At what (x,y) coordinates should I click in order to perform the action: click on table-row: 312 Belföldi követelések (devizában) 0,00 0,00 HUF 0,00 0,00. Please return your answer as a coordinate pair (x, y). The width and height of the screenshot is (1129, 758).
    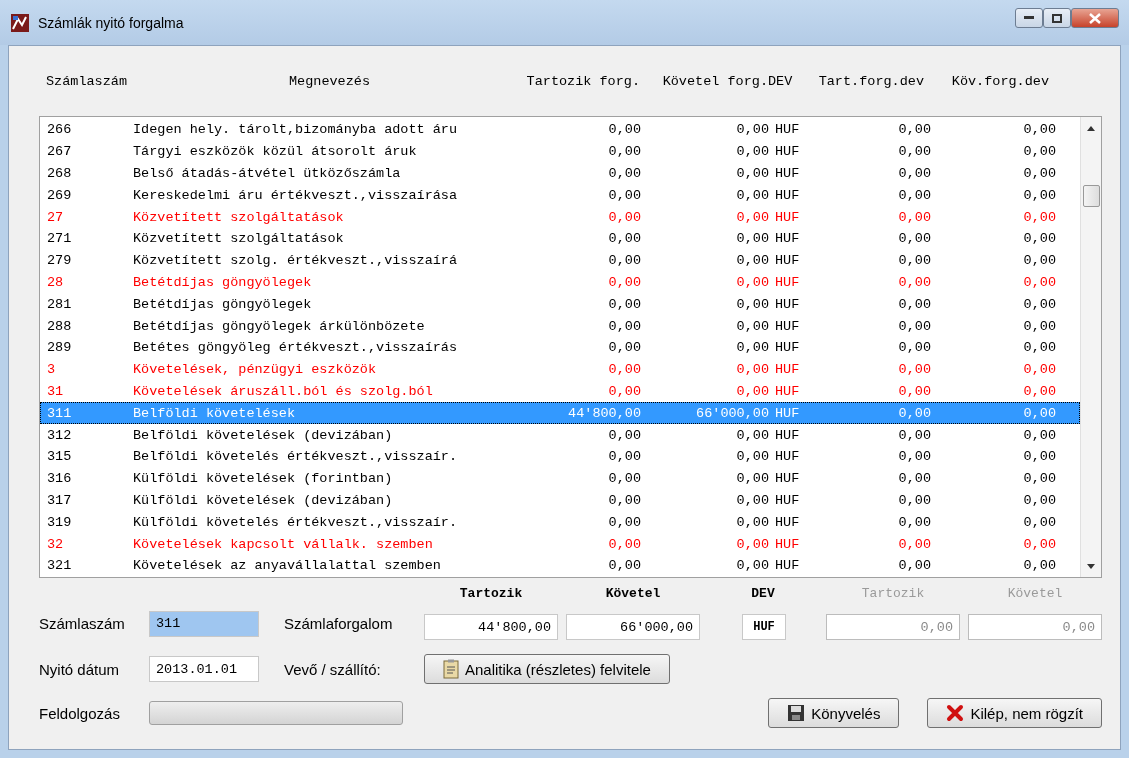
    Looking at the image, I should click on (560, 435).